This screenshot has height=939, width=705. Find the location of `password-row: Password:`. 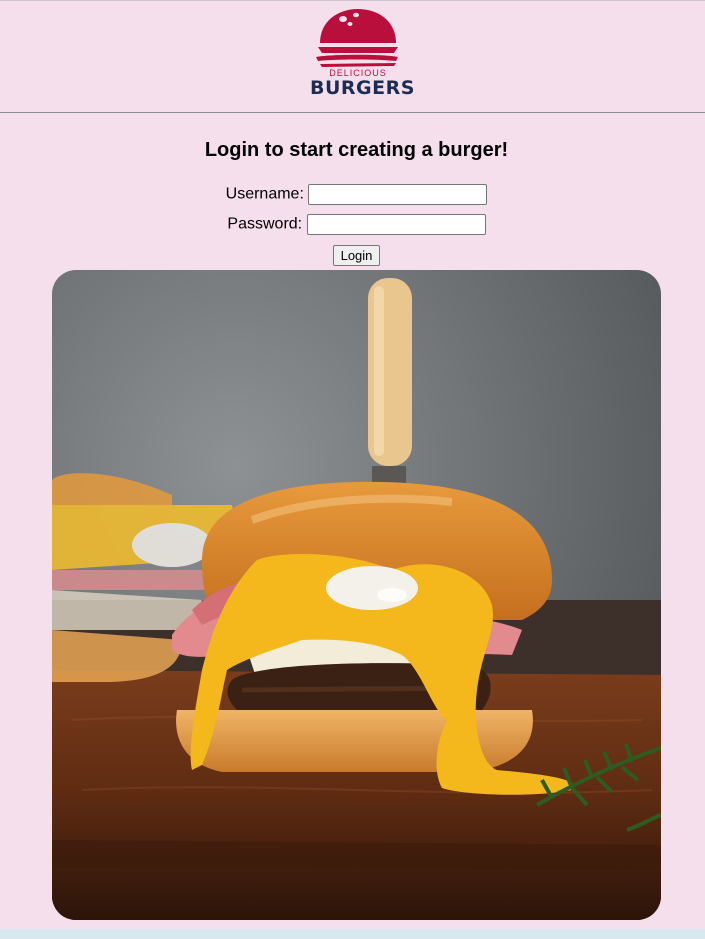

password-row: Password: is located at coordinates (352, 224).